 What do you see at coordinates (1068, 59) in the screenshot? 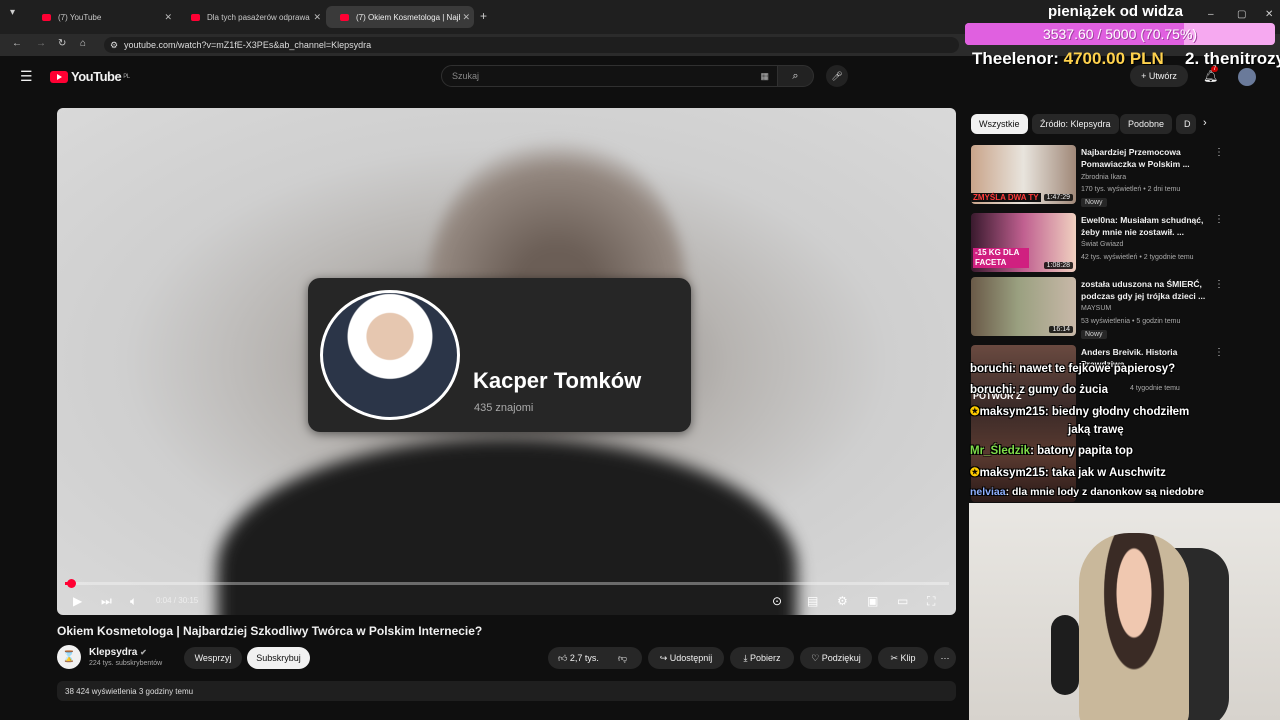
I see `top-donor: Theelenor: 4700.00 PLN` at bounding box center [1068, 59].